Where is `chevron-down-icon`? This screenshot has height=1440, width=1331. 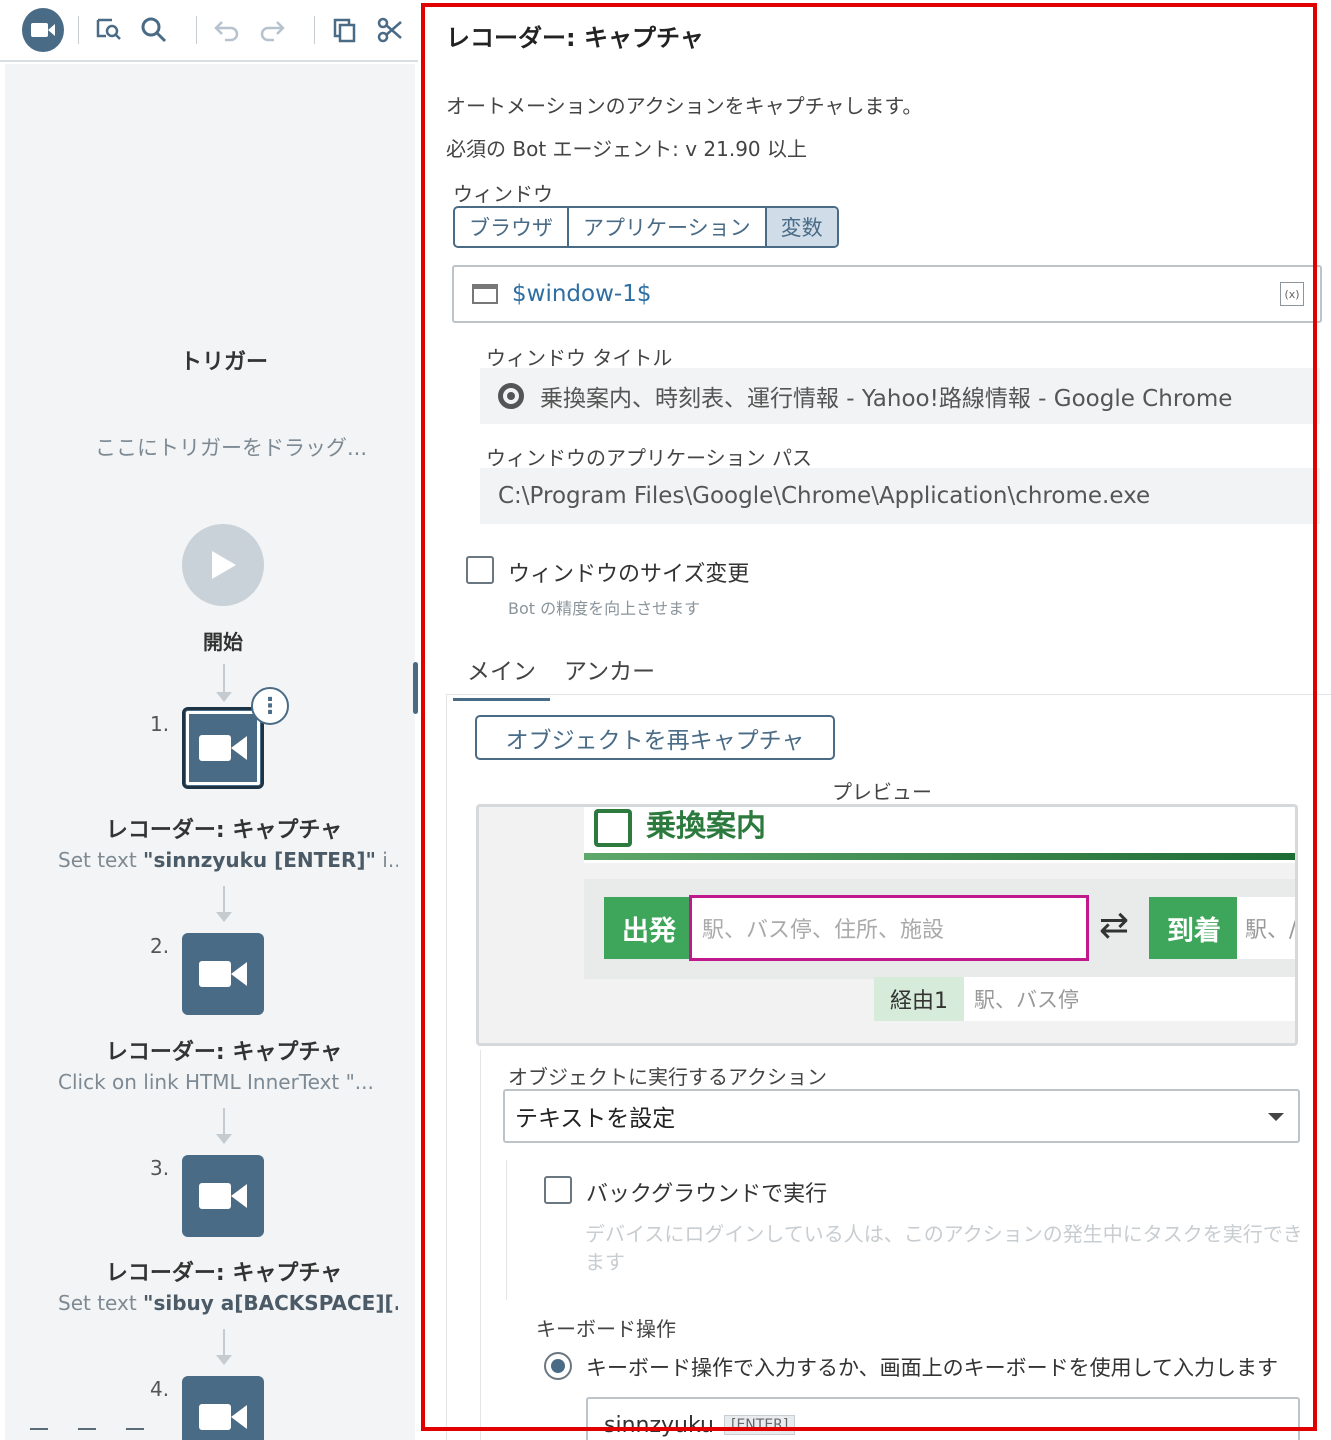
chevron-down-icon is located at coordinates (1276, 1117).